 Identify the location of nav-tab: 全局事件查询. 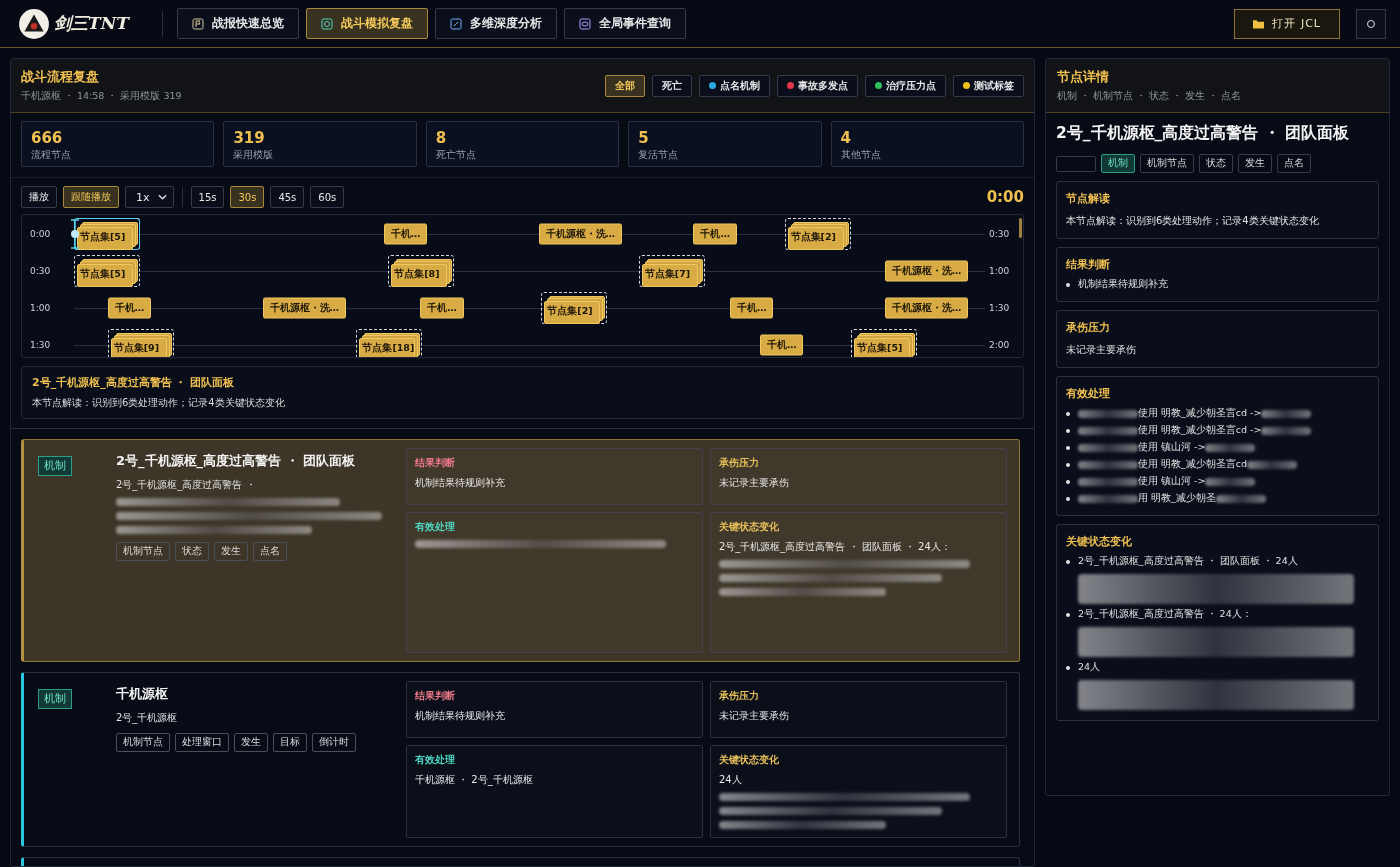
(625, 23).